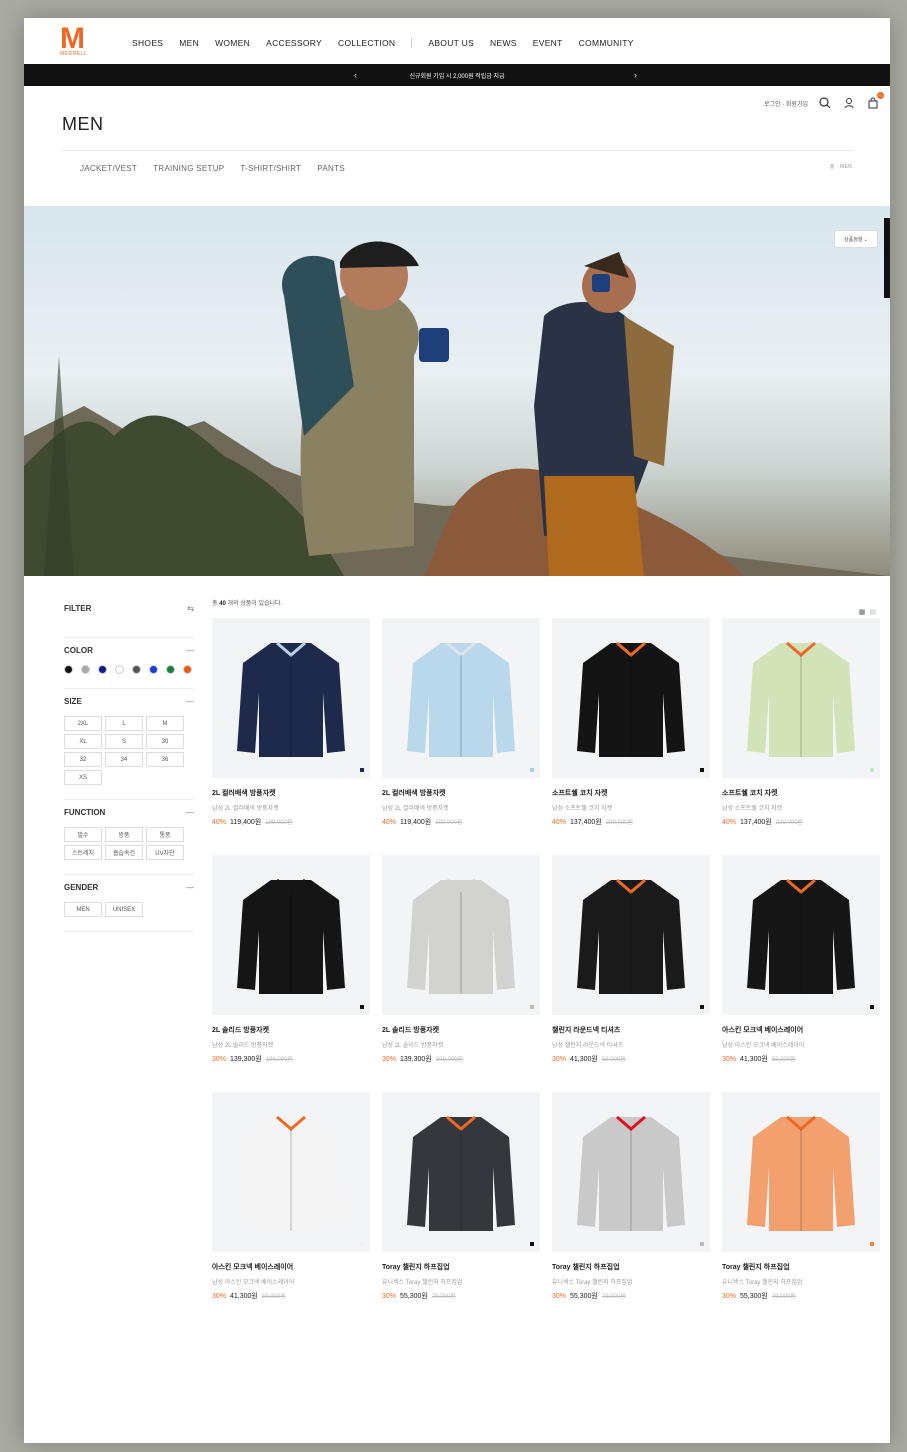 This screenshot has width=907, height=1452. Describe the element at coordinates (862, 612) in the screenshot. I see `grid-view-icon: ▦` at that location.